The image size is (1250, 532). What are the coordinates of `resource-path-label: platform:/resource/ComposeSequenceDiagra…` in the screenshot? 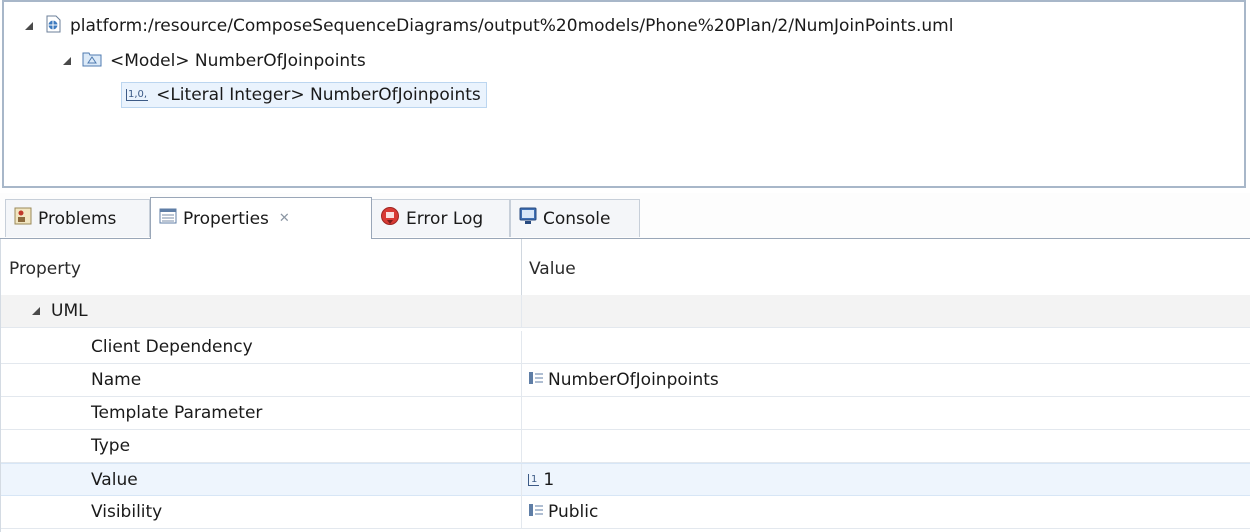 It's located at (512, 26).